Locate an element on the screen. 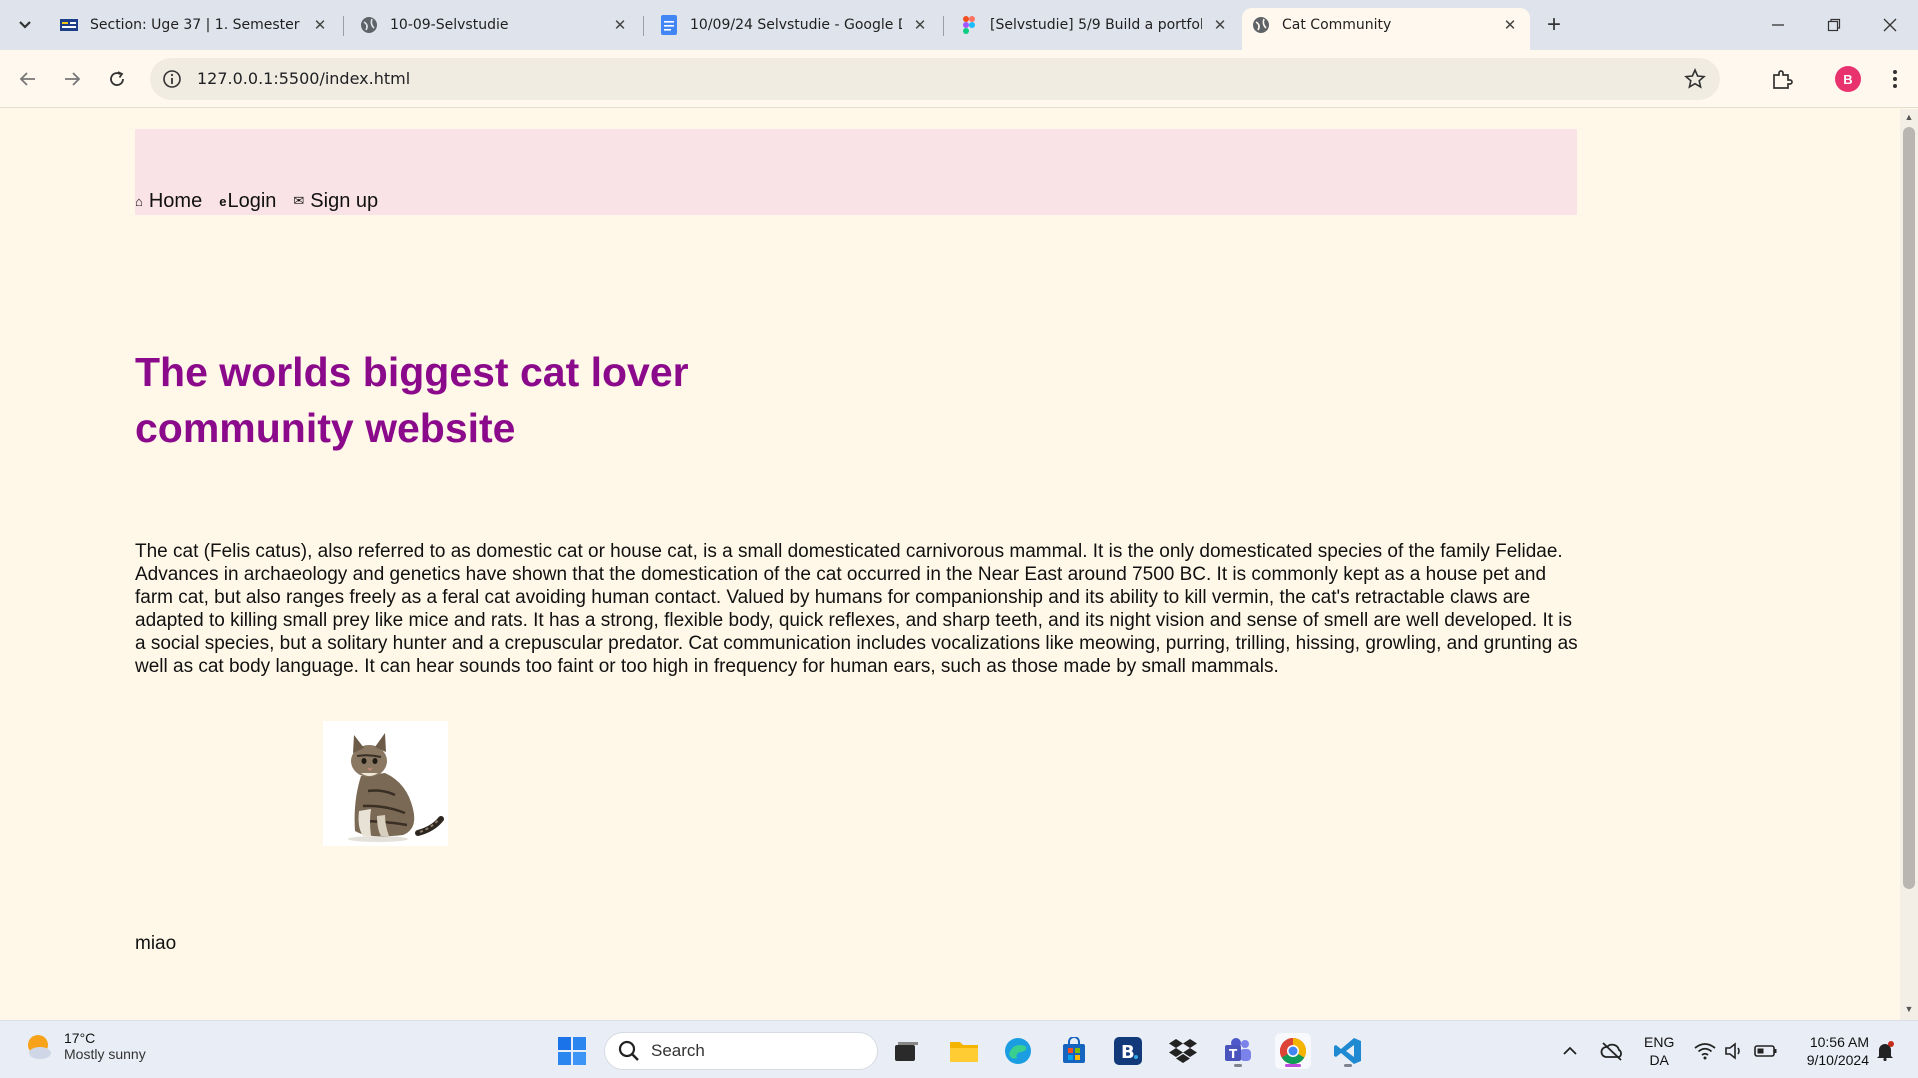 The height and width of the screenshot is (1078, 1918). dropbox-button is located at coordinates (1183, 1051).